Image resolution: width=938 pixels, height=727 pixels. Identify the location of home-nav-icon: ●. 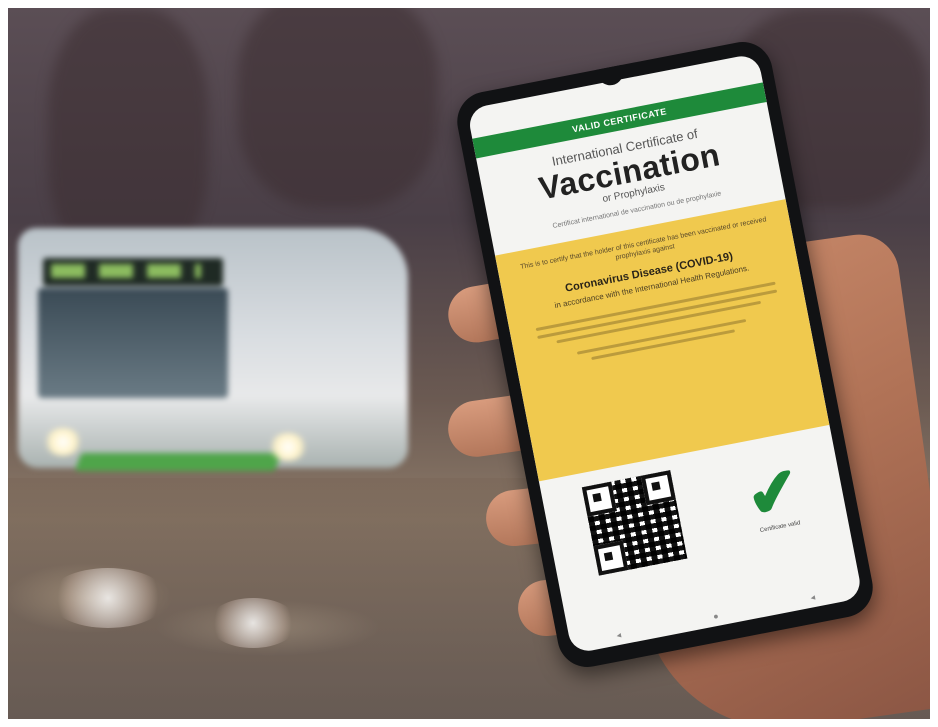
(715, 617).